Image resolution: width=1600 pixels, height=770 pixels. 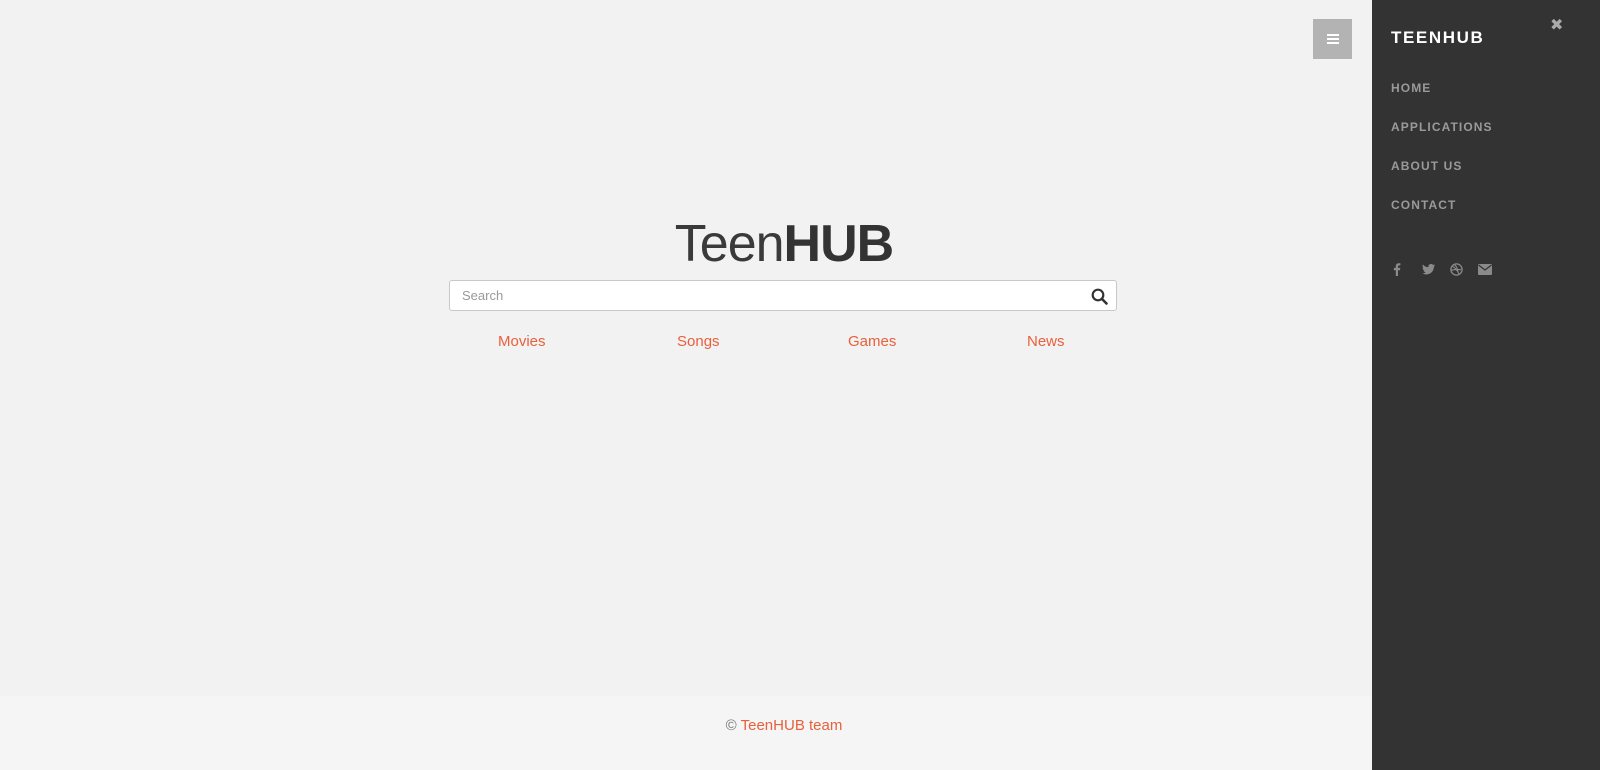 What do you see at coordinates (792, 725) in the screenshot?
I see `footer-team-link: TeenHUB team` at bounding box center [792, 725].